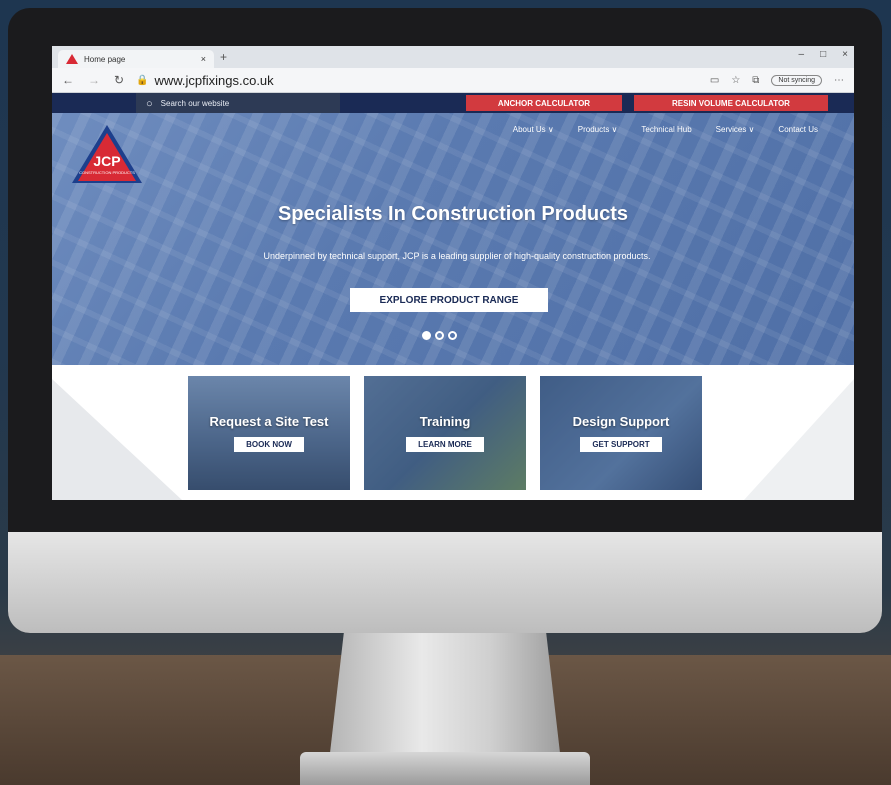 The image size is (891, 785). I want to click on monitor-chin, so click(445, 582).